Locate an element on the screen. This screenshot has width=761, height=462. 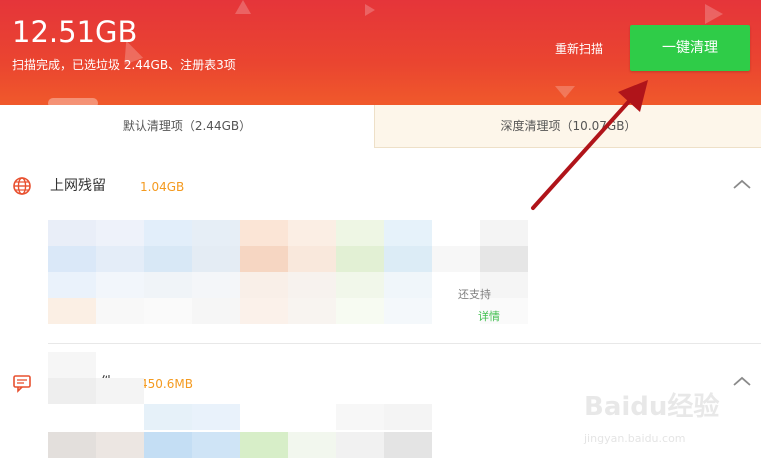
cleanup-tabs: 默认清理项（2.44GB） 深度清理项（10.07GB） is located at coordinates (380, 126).